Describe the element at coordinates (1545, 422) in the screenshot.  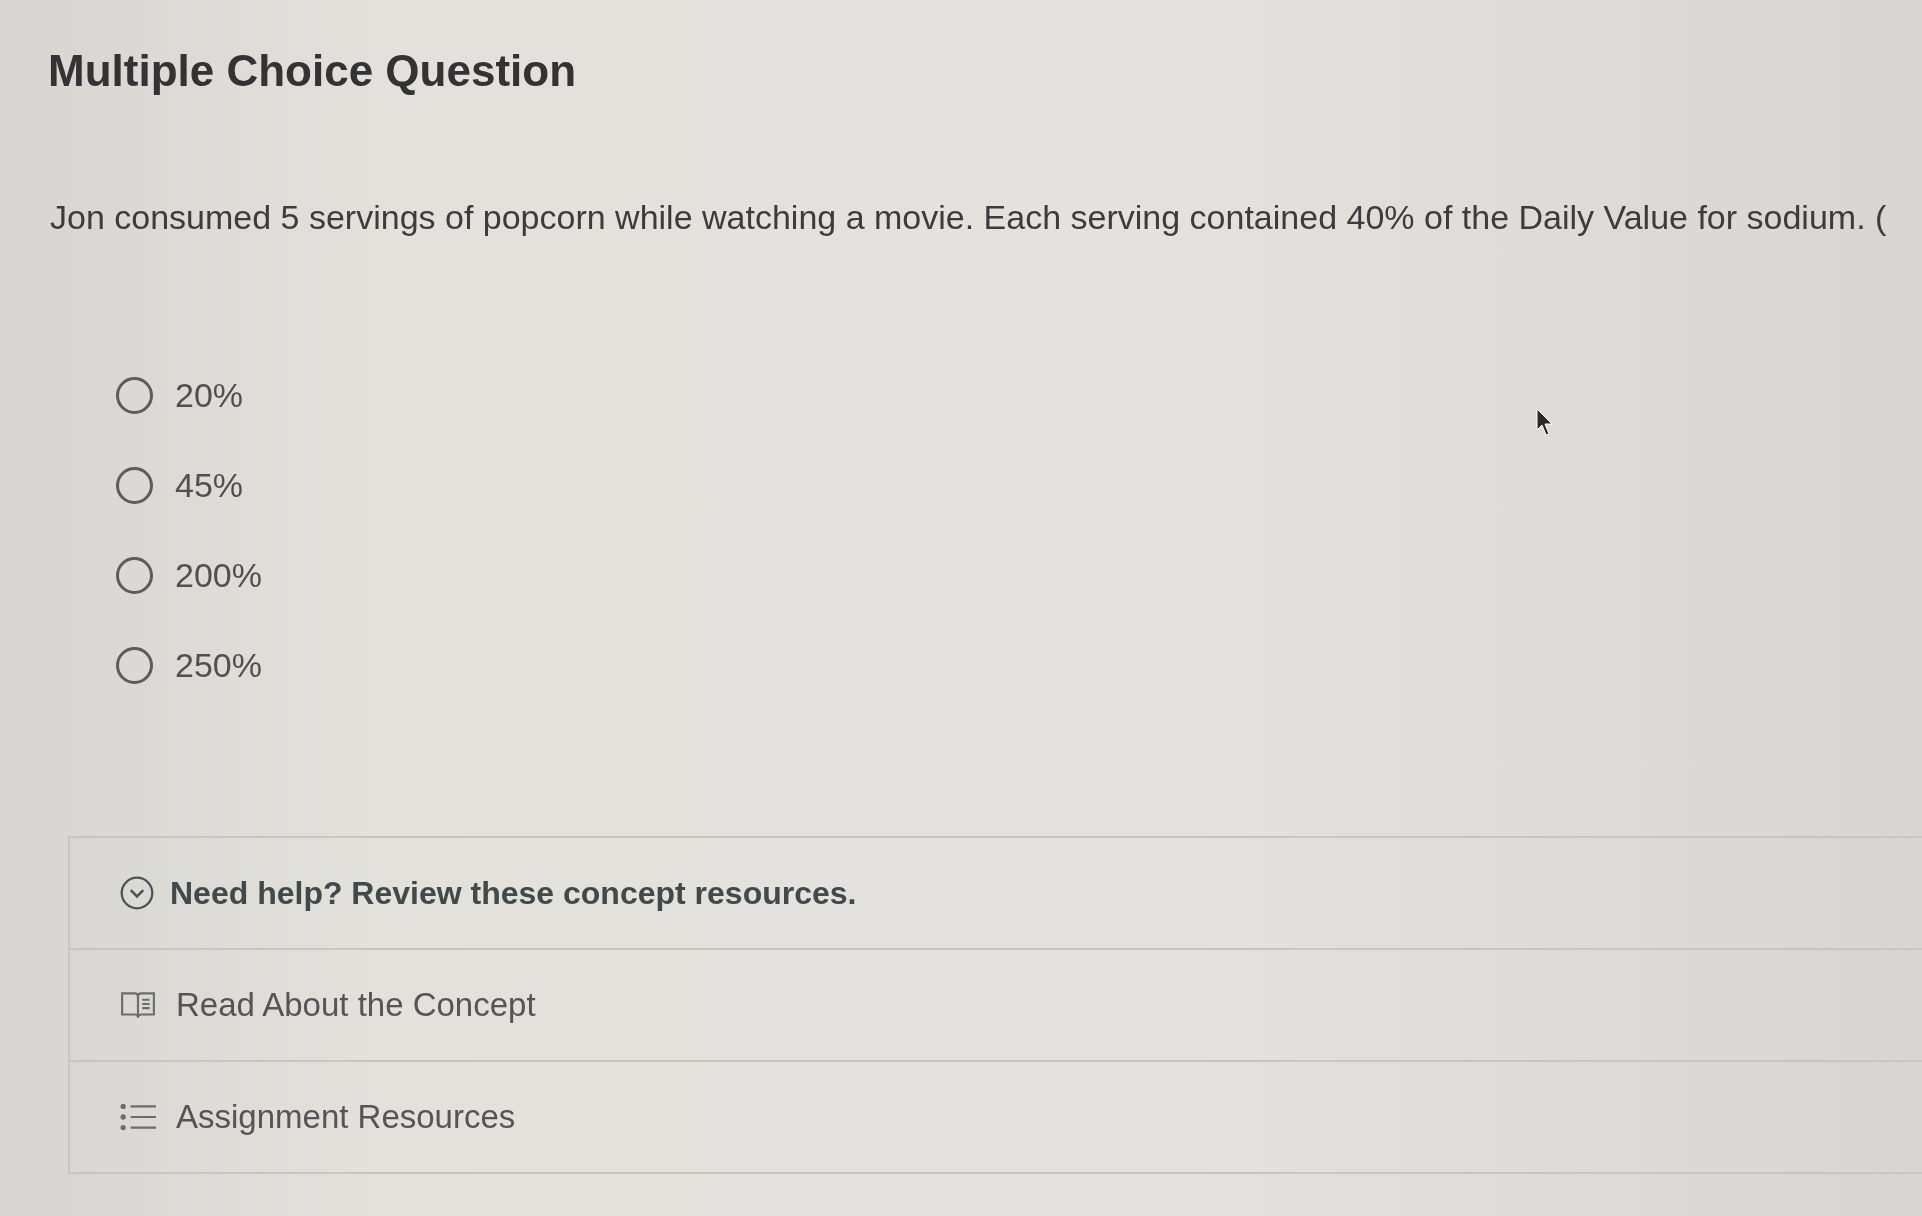
I see `mouse-pointer-icon` at that location.